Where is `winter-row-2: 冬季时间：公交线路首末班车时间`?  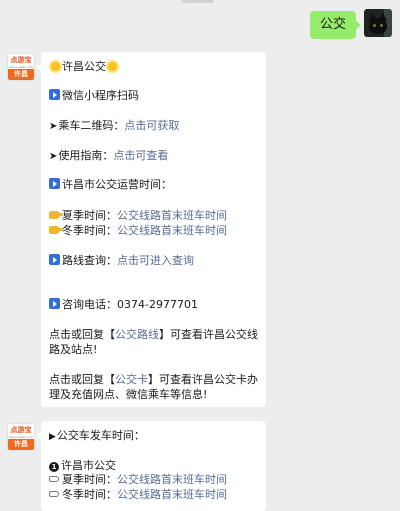
winter-row-2: 冬季时间：公交线路首末班车时间 is located at coordinates (154, 494).